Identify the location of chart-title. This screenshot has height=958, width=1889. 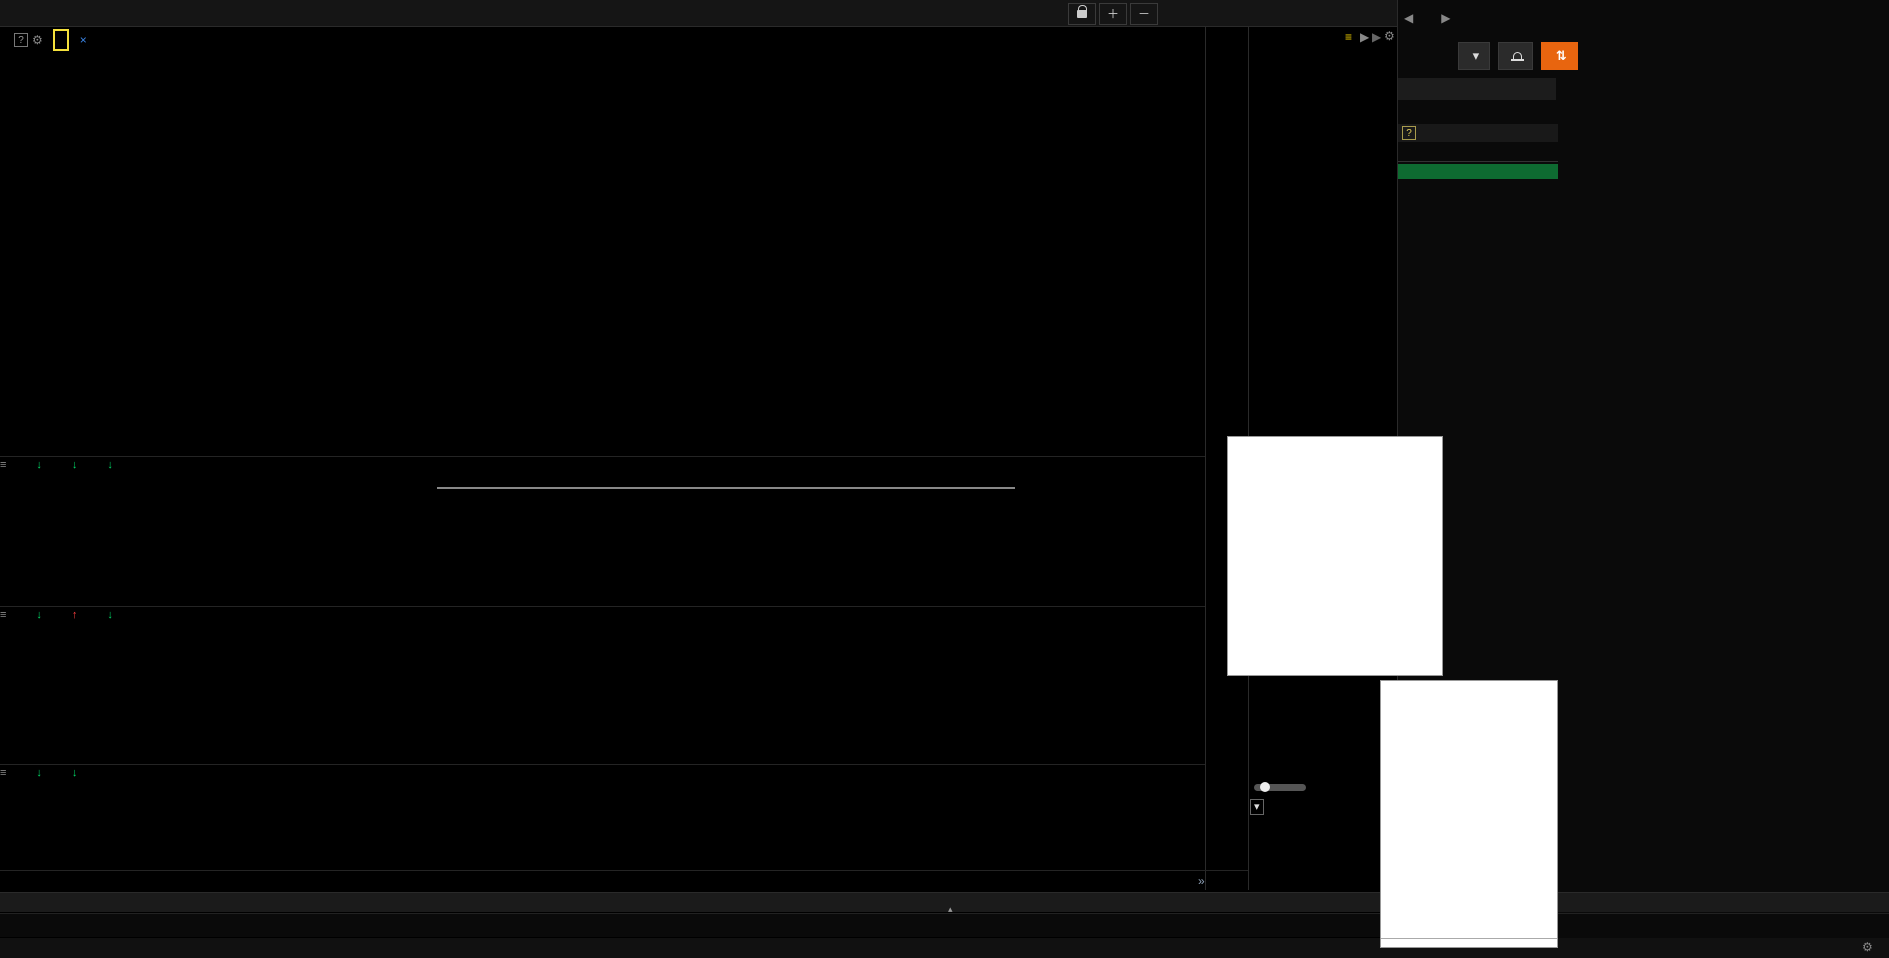
(1469, 940).